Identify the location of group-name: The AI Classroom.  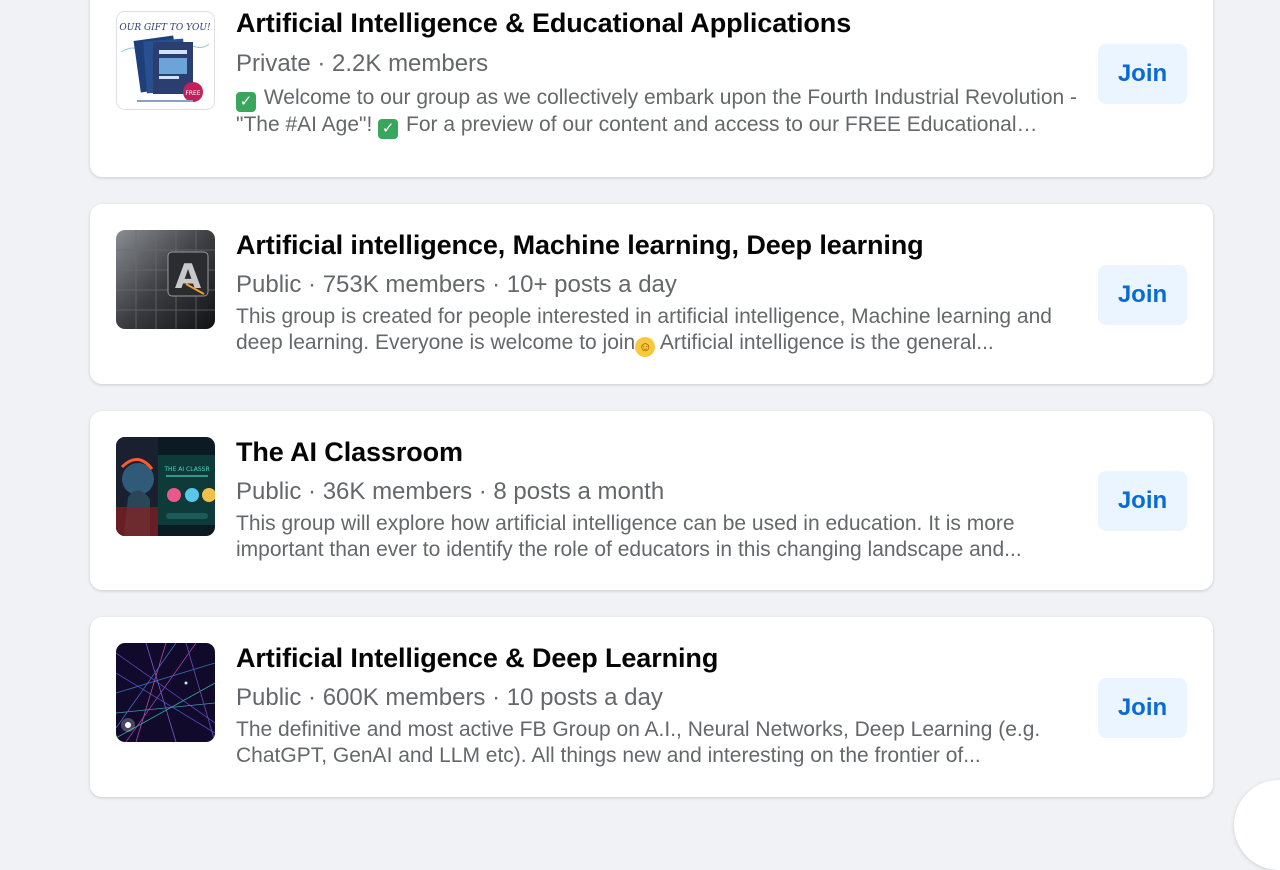
(349, 452).